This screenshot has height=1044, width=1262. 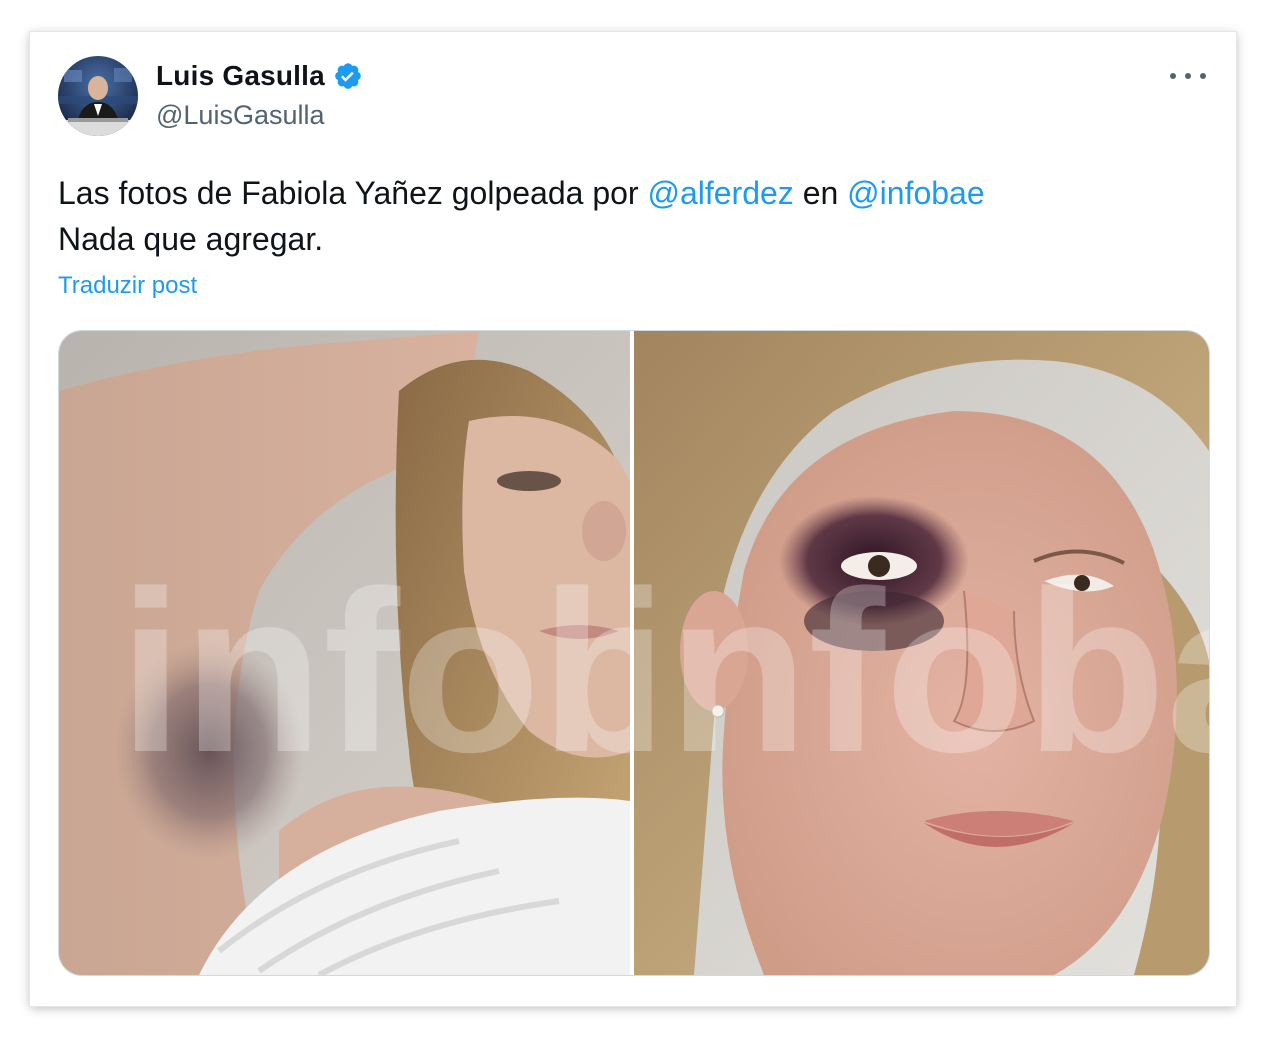 What do you see at coordinates (98, 96) in the screenshot?
I see `avatar` at bounding box center [98, 96].